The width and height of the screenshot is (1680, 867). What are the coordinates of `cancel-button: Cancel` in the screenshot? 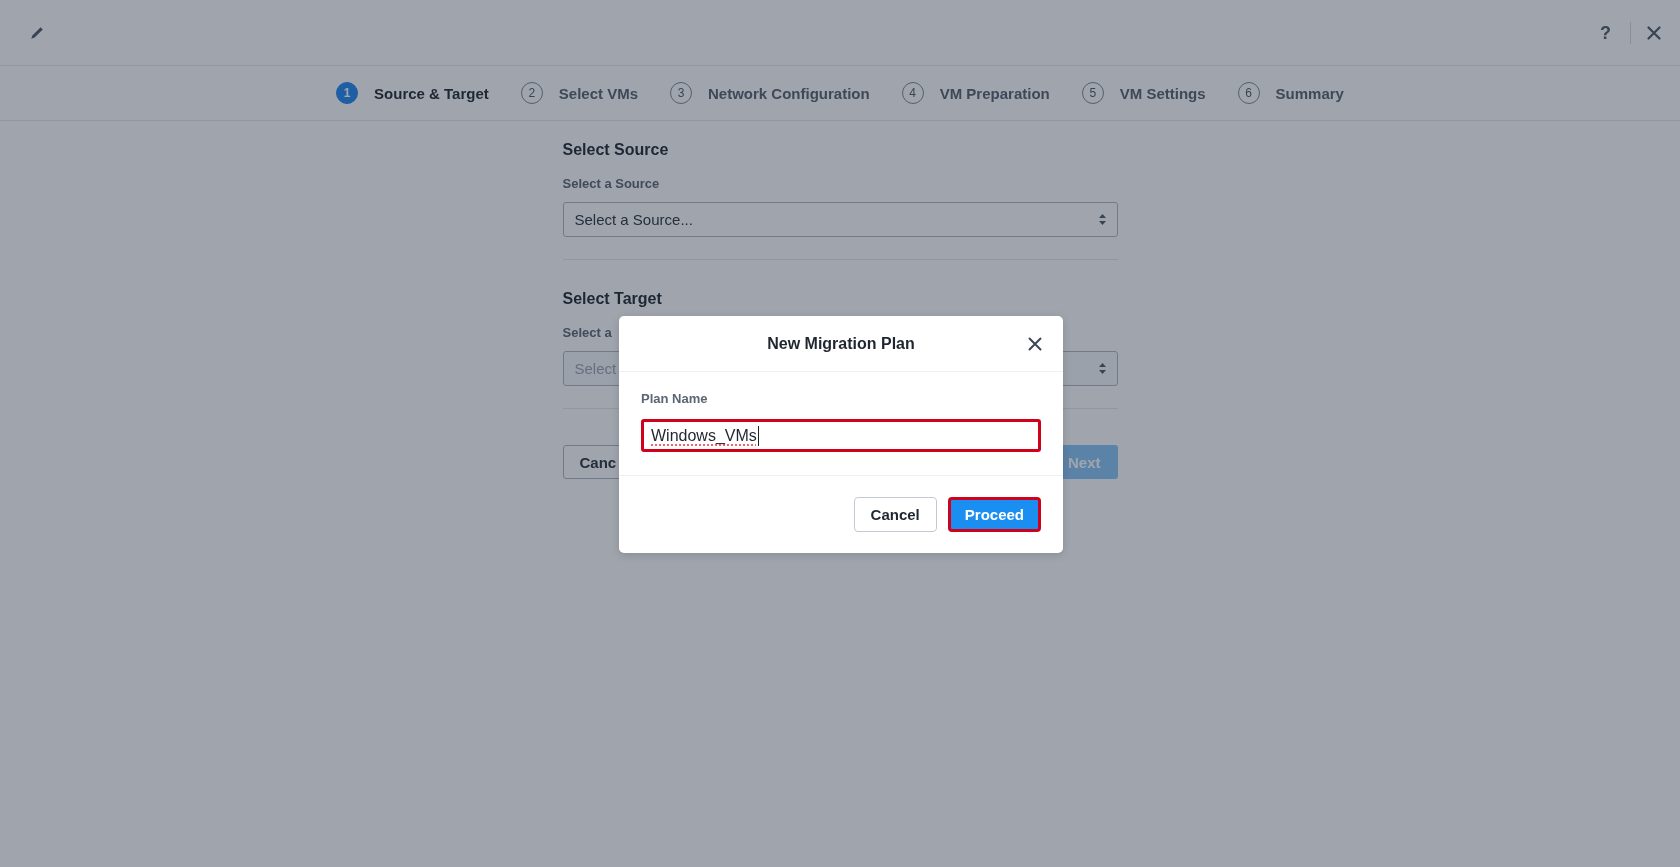 It's located at (895, 514).